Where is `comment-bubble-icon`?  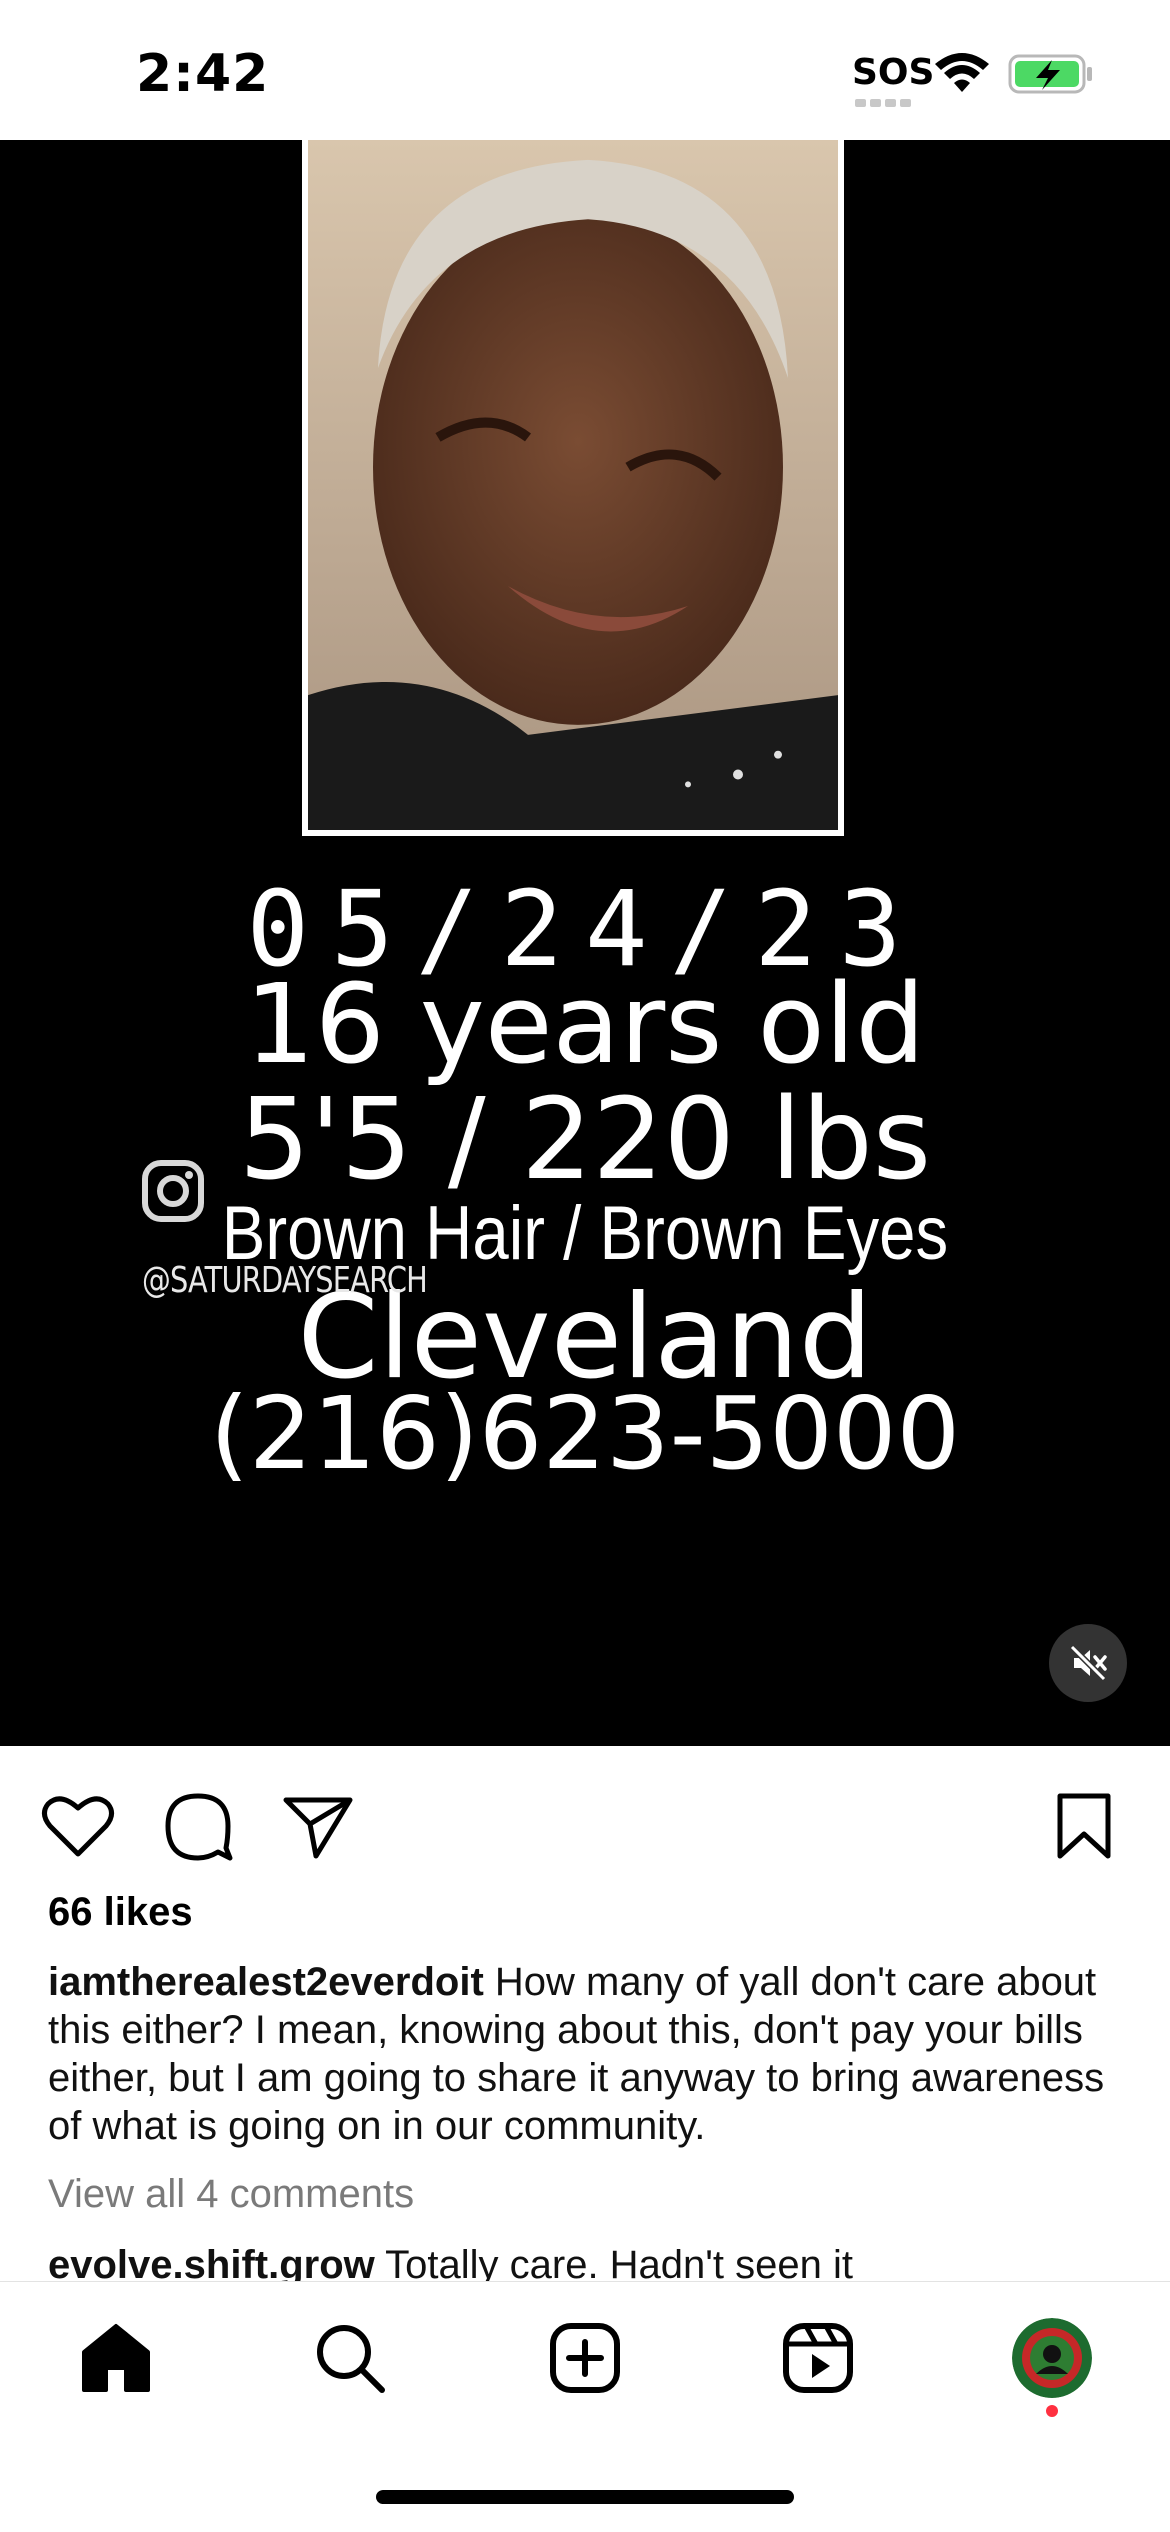
comment-bubble-icon is located at coordinates (198, 1826).